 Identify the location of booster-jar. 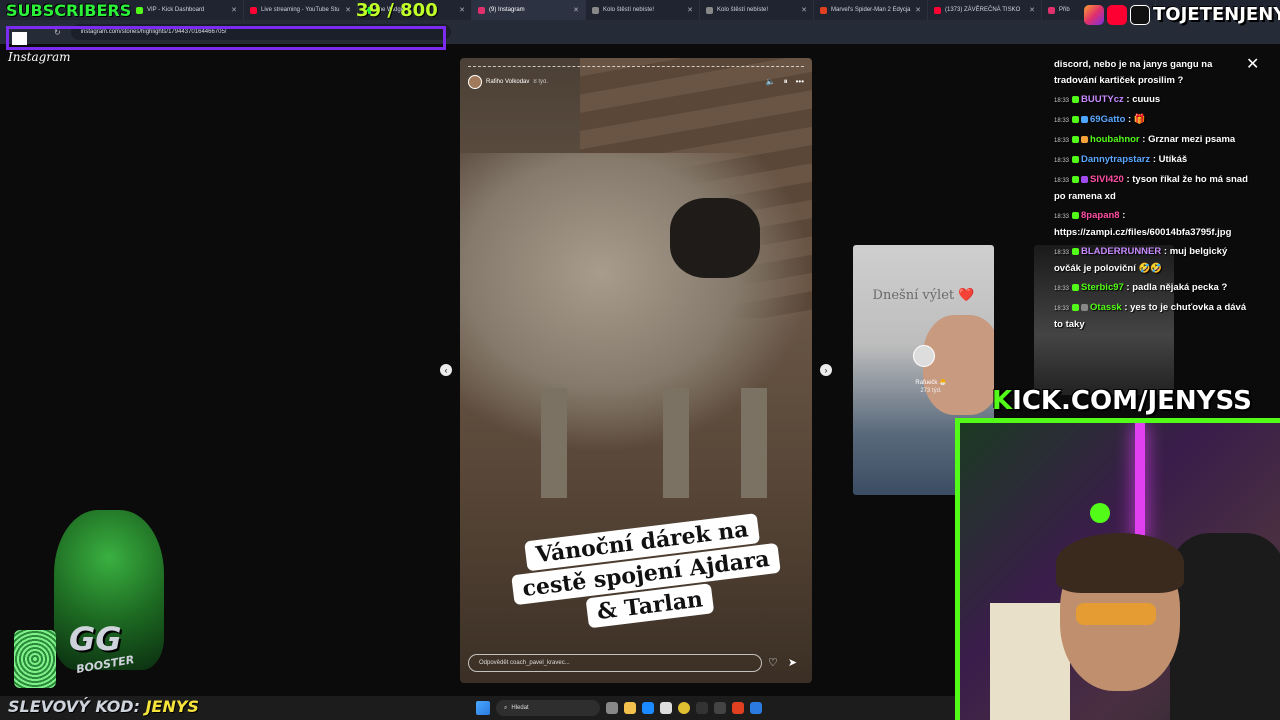
(35, 659).